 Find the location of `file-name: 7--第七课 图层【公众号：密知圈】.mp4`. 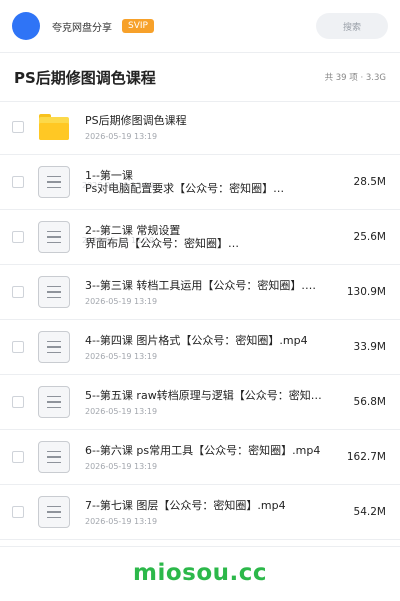

file-name: 7--第七课 图层【公众号：密知圈】.mp4 is located at coordinates (185, 505).